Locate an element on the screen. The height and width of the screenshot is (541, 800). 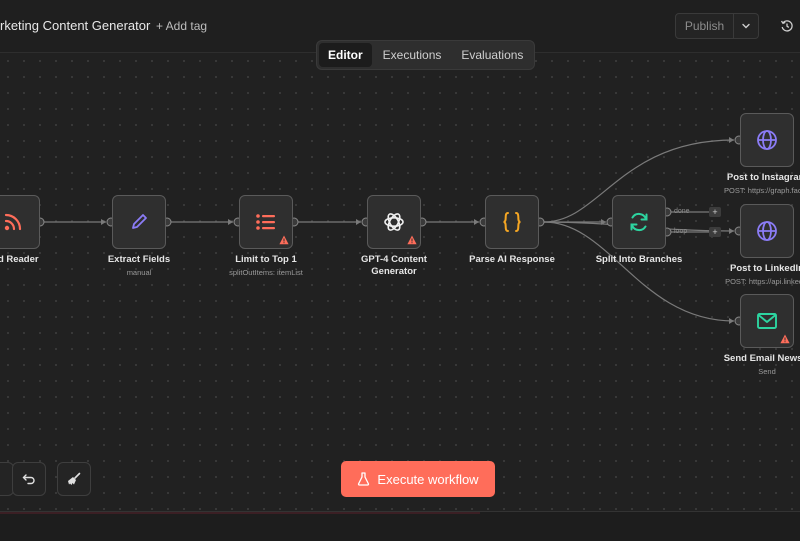
node-rss-feed-reader is located at coordinates (20, 222).